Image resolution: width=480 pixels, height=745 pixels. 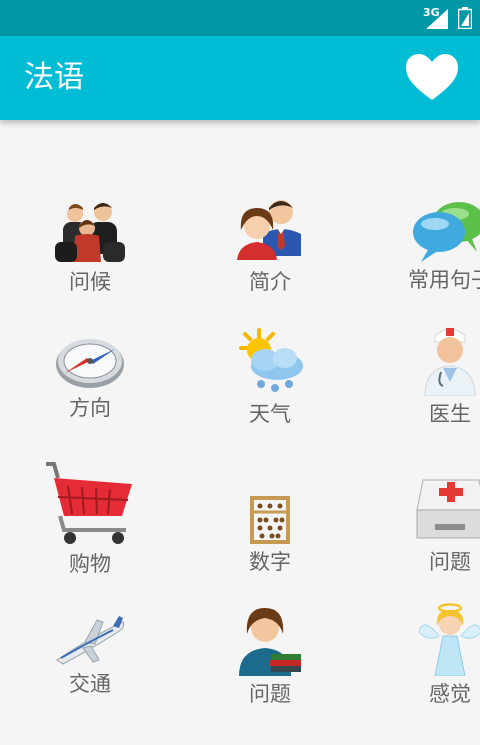 I want to click on category-label: 简介, so click(x=270, y=282).